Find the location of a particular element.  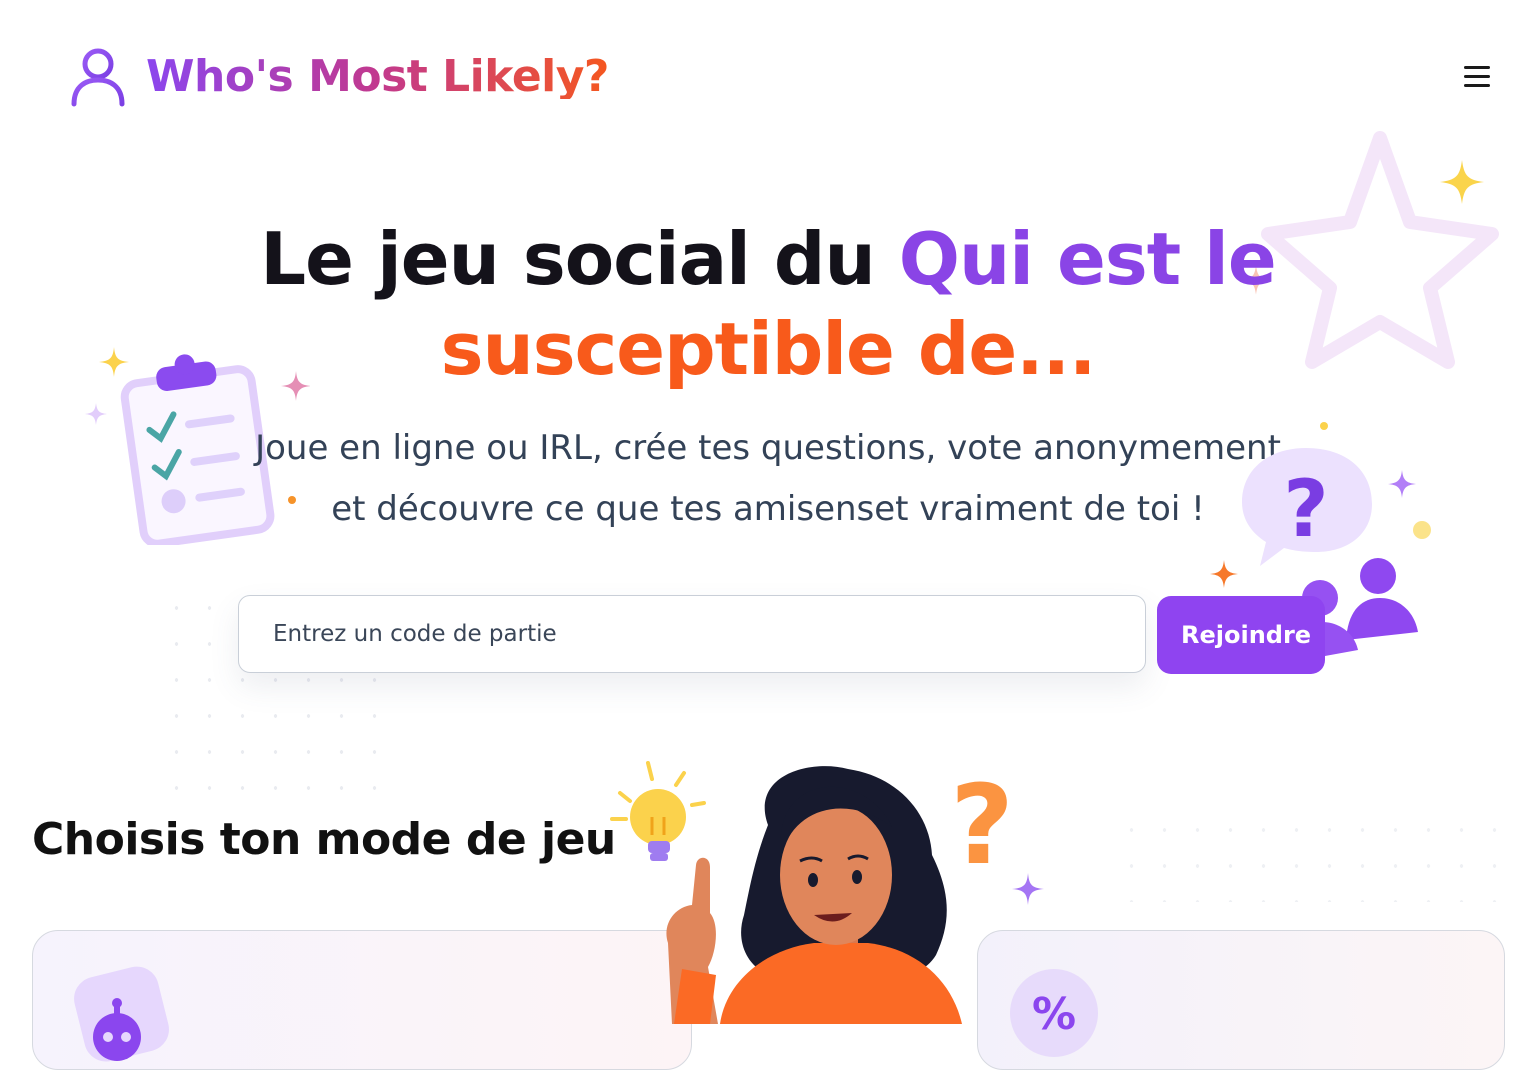

sparkle-icon is located at coordinates (1462, 182).